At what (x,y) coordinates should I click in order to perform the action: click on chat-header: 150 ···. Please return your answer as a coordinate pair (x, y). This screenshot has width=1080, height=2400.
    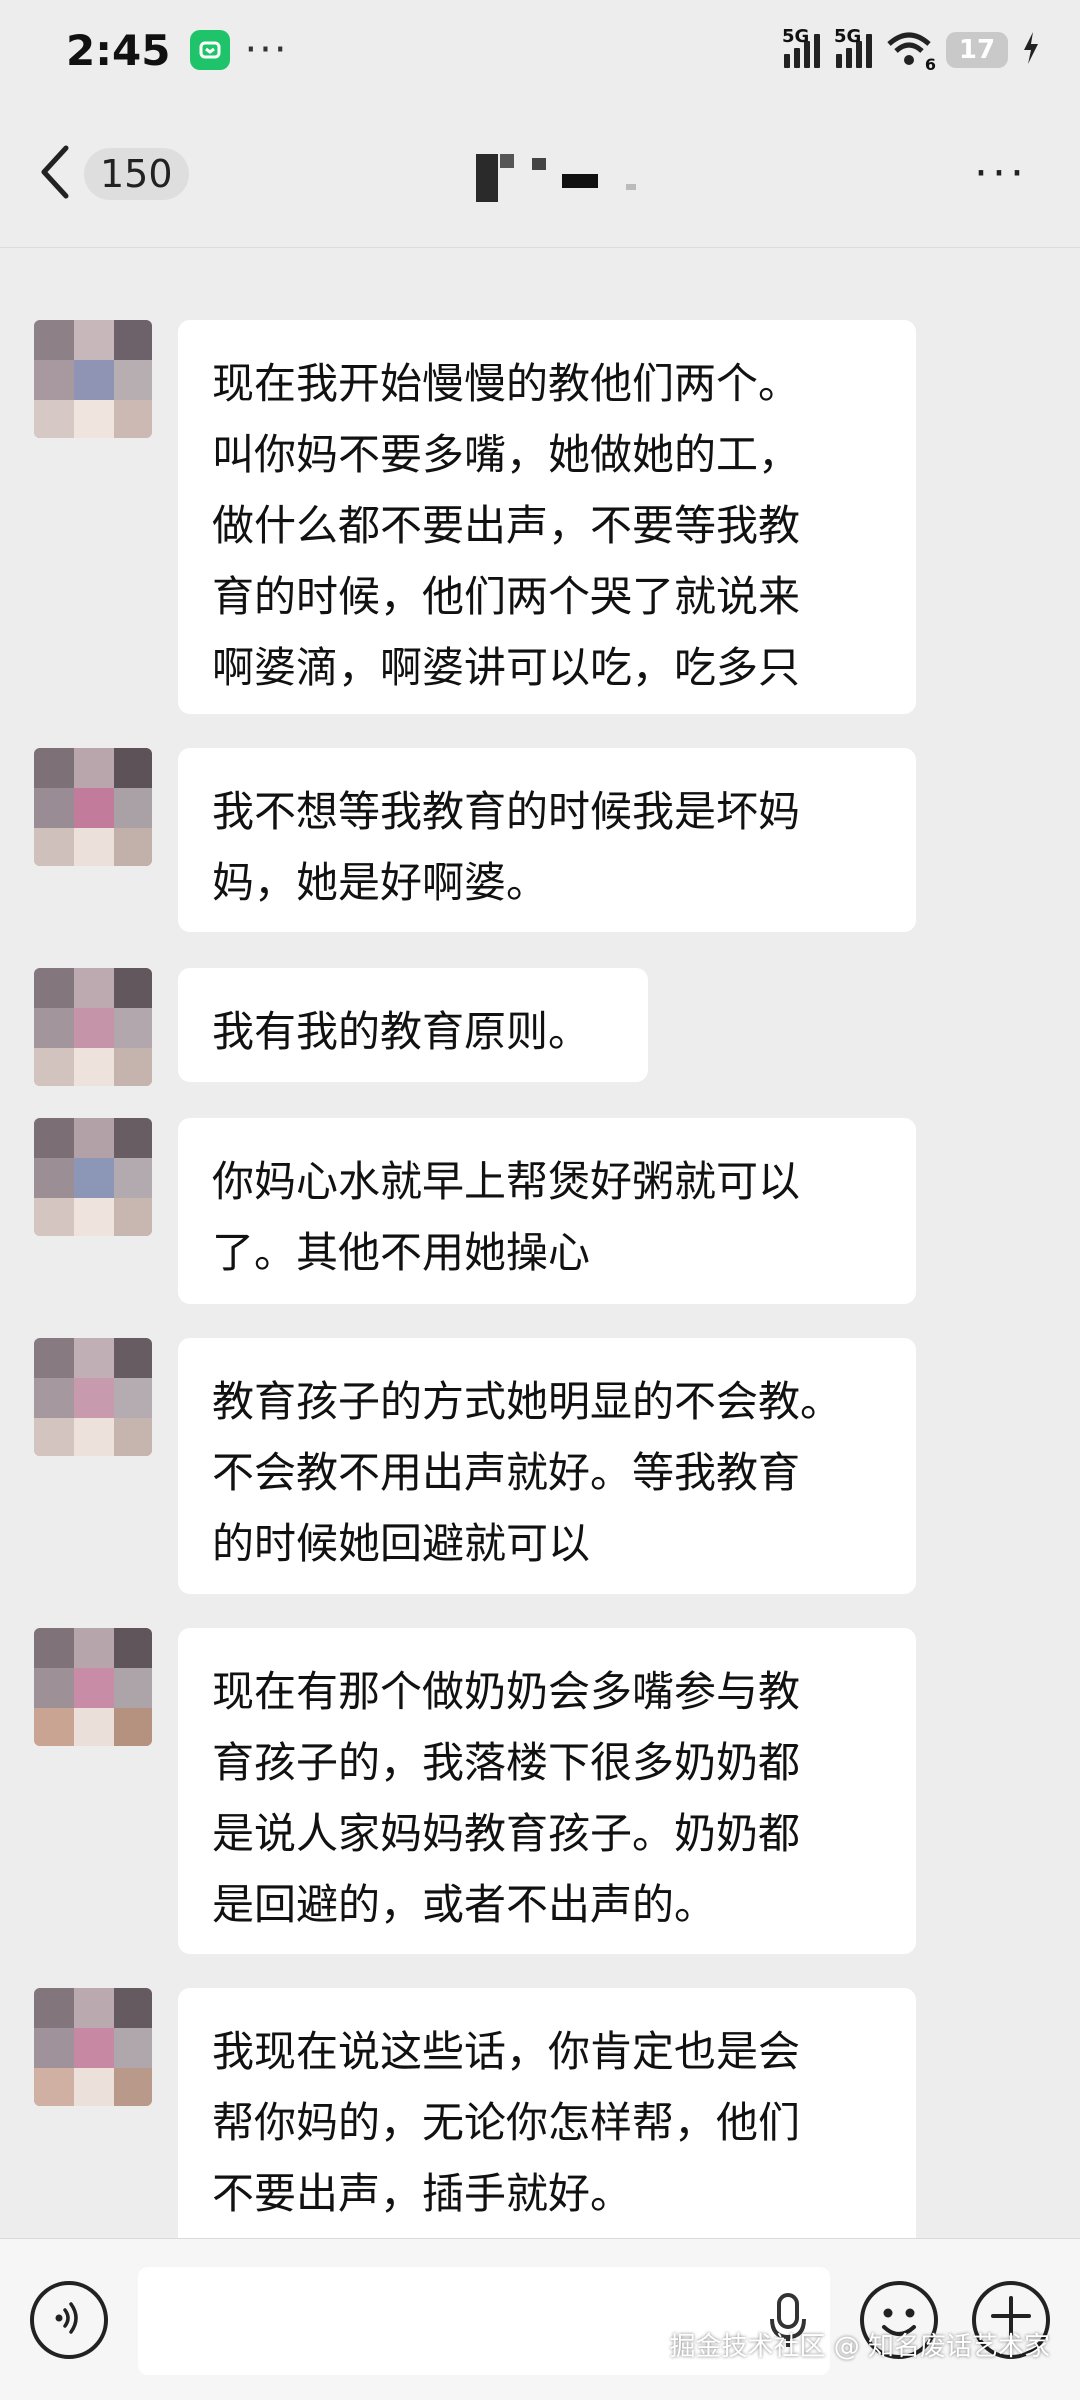
    Looking at the image, I should click on (540, 174).